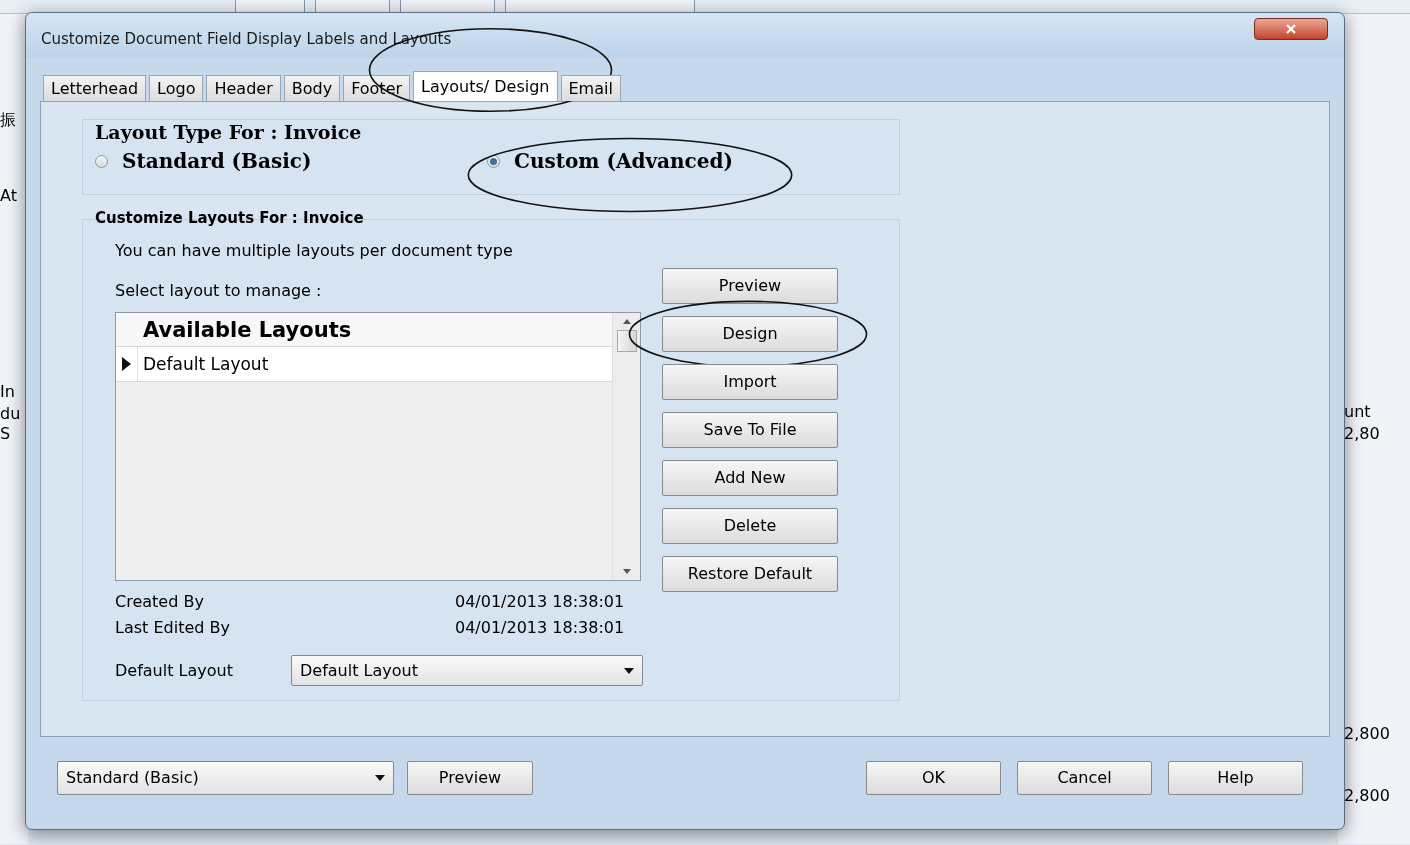 The image size is (1410, 845). What do you see at coordinates (7, 392) in the screenshot?
I see `background-label: In` at bounding box center [7, 392].